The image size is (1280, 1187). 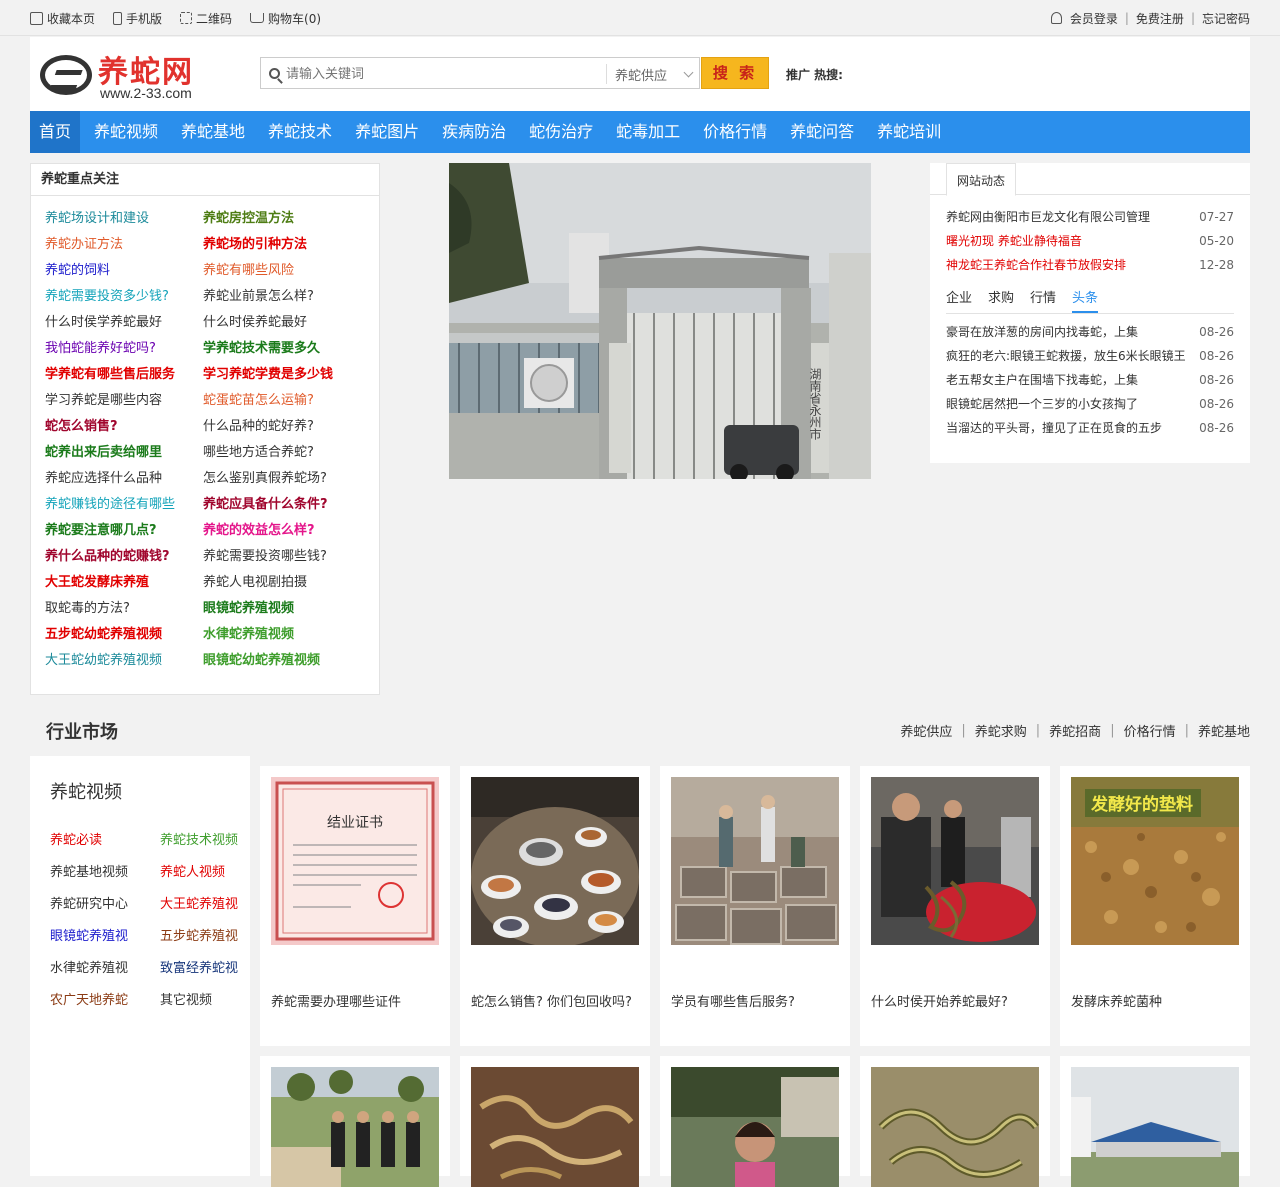 What do you see at coordinates (124, 271) in the screenshot?
I see `focus-link: 养蛇的饲料` at bounding box center [124, 271].